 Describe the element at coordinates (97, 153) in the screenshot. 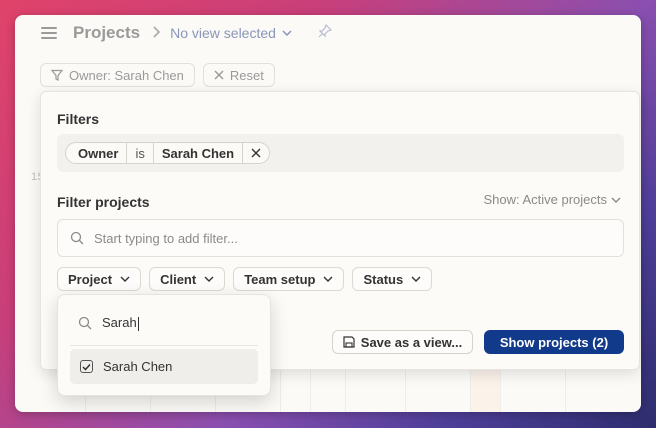

I see `chip-key: Owner` at that location.